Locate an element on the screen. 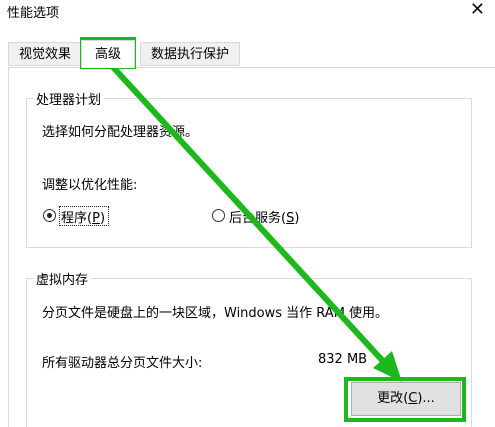 Image resolution: width=495 pixels, height=427 pixels. close-icon: ✕ is located at coordinates (477, 10).